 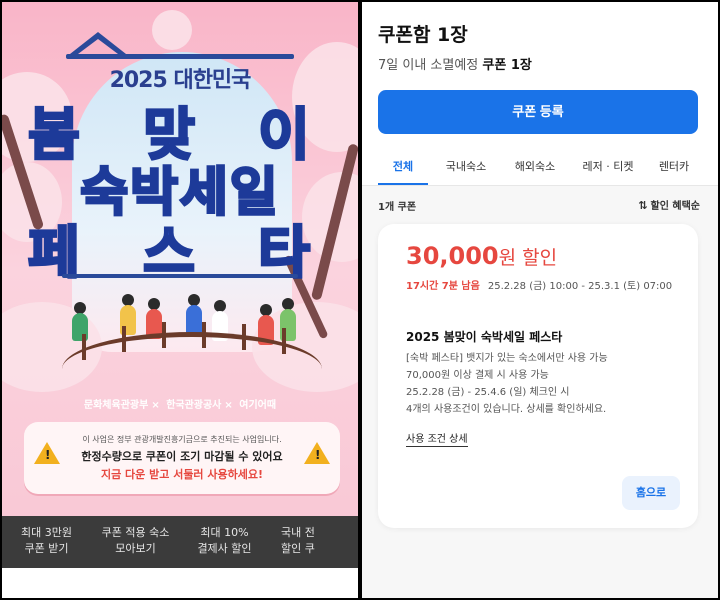 I want to click on promo-tab-stays: 쿠폰 적용 숙소 모아보기, so click(x=135, y=542).